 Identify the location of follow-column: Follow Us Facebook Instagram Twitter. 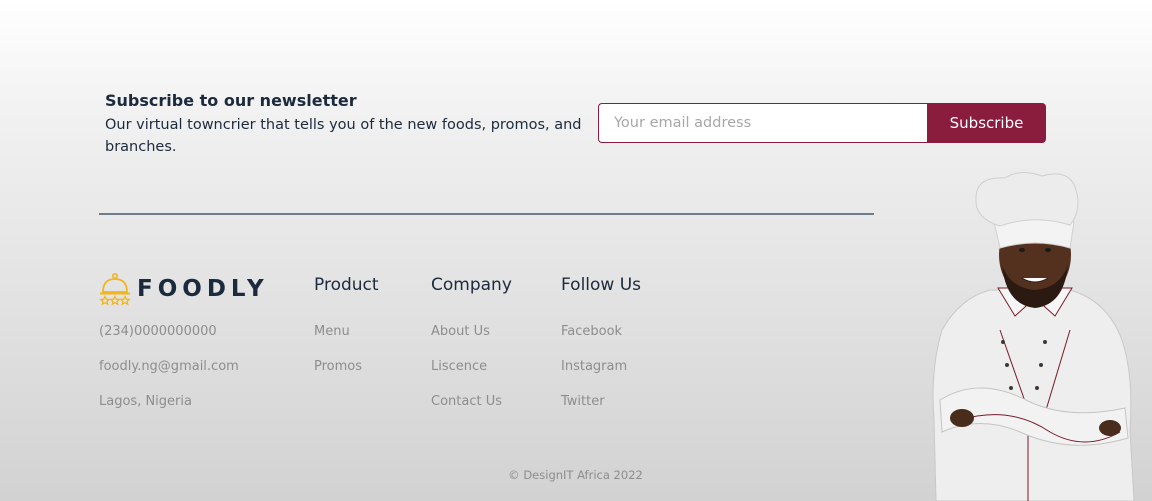
(601, 351).